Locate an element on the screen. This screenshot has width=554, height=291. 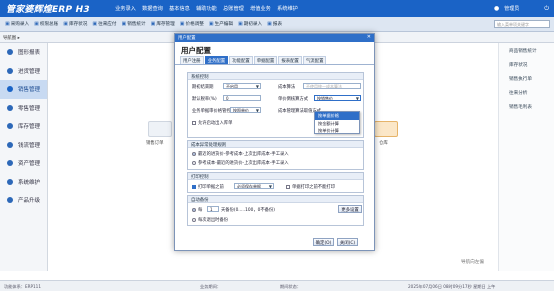
status-datetime: 2025年07月06日 08时09分17秒 星期日 上午 is located at coordinates (452, 286).